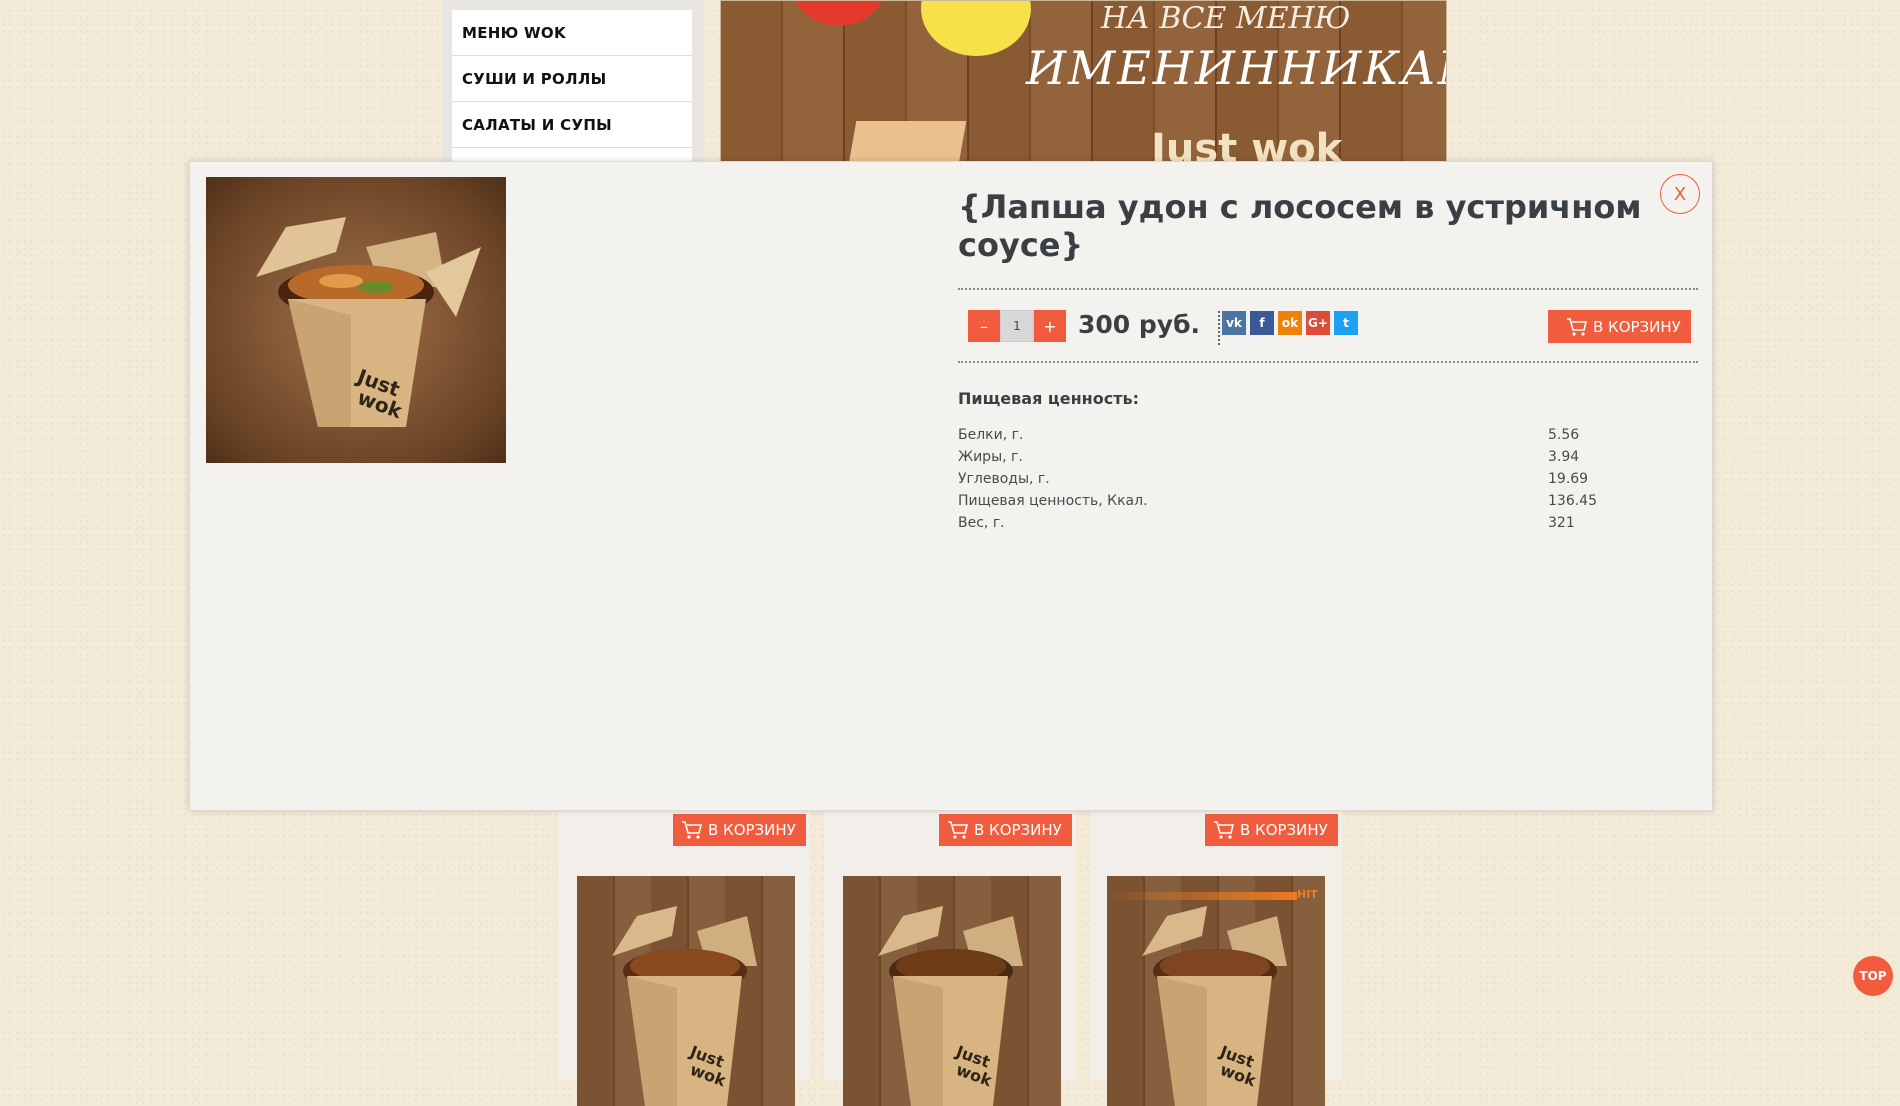  What do you see at coordinates (1568, 479) in the screenshot?
I see `nutrition-value: 19.69` at bounding box center [1568, 479].